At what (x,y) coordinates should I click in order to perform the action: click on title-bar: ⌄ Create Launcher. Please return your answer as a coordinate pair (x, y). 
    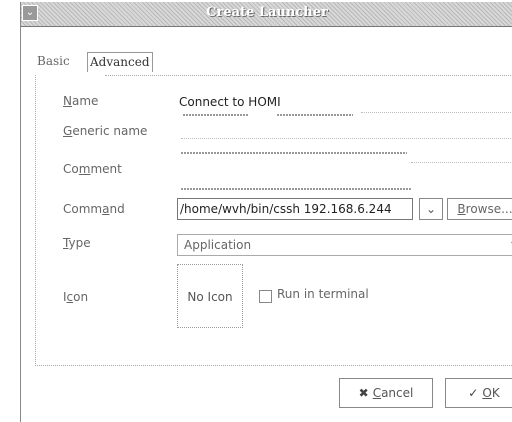
    Looking at the image, I should click on (266, 14).